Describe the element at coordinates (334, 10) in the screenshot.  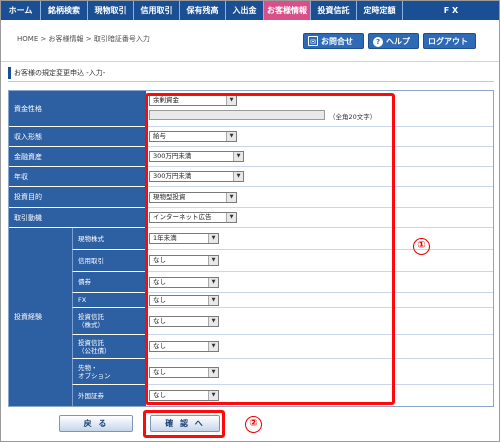
I see `nav-investment-trust: 投資信託` at that location.